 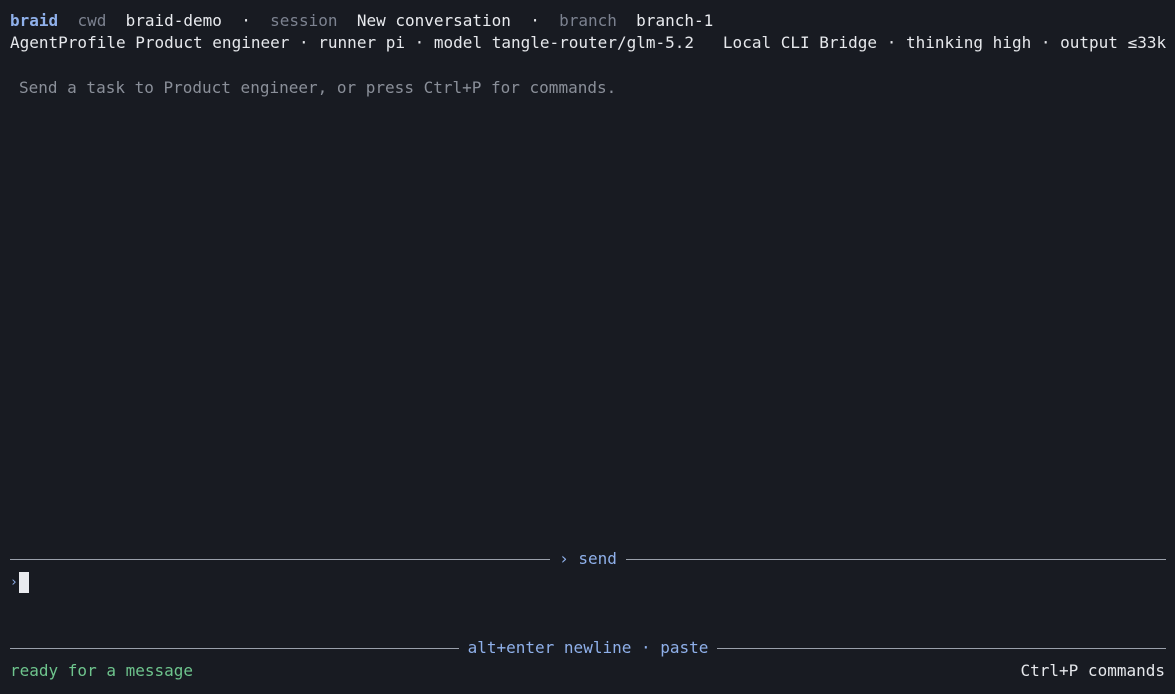 I want to click on send-button: › send, so click(x=588, y=559).